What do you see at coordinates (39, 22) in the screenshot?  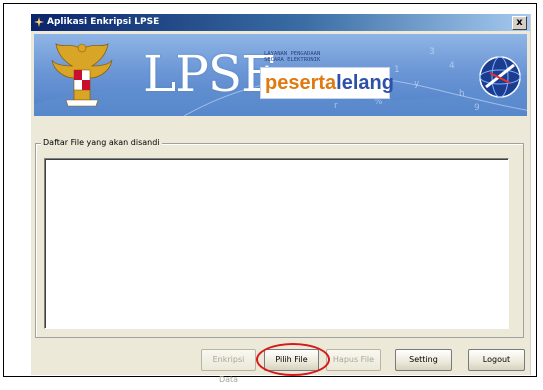 I see `app-icon` at bounding box center [39, 22].